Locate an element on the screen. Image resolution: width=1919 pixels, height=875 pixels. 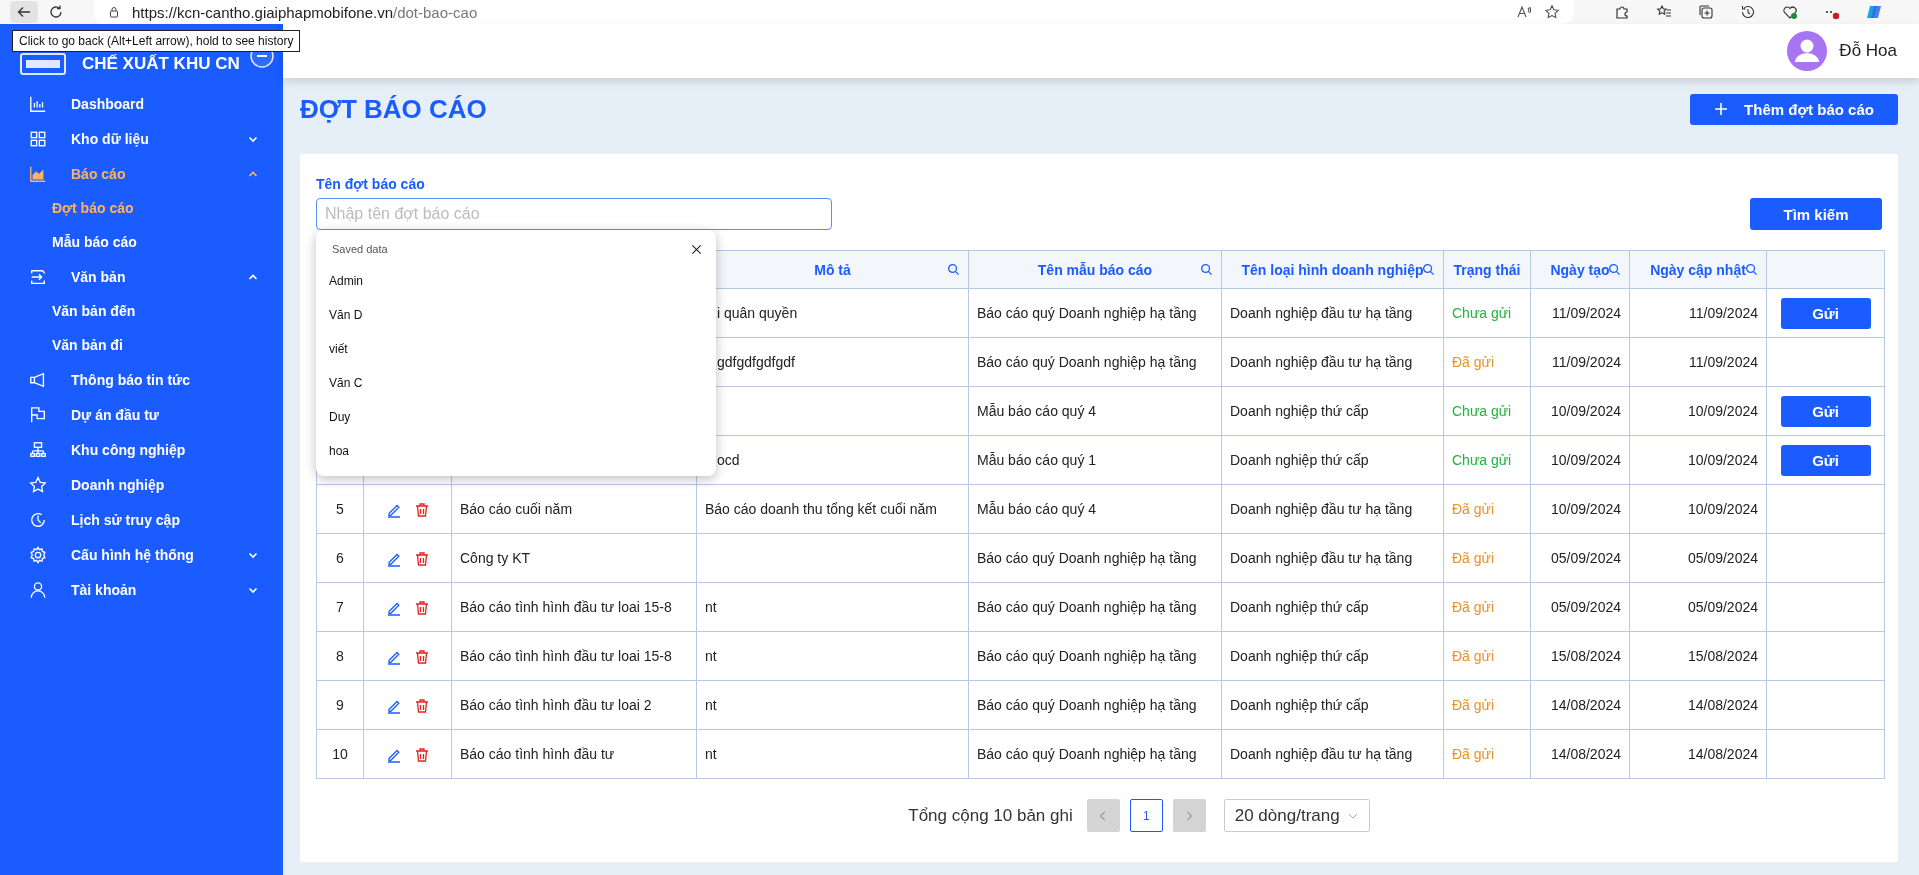
column-header: Trạng thái is located at coordinates (1487, 269).